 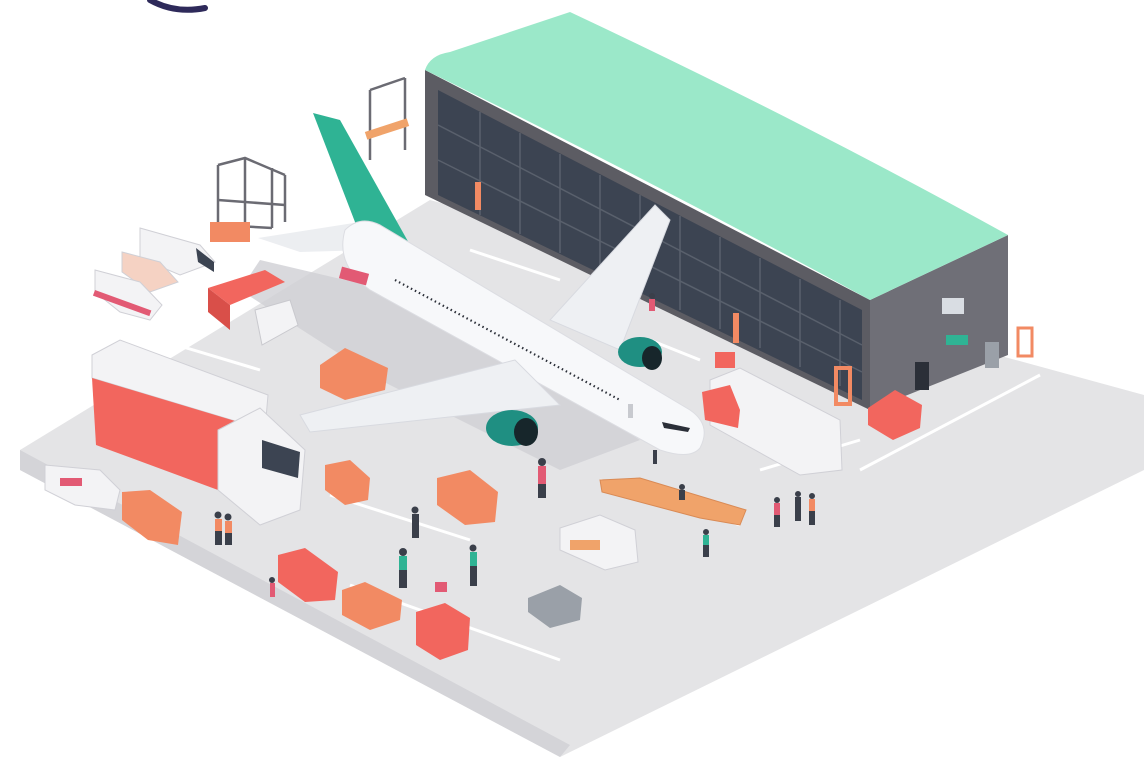 I want to click on aircraft-nose-gear, so click(x=655, y=457).